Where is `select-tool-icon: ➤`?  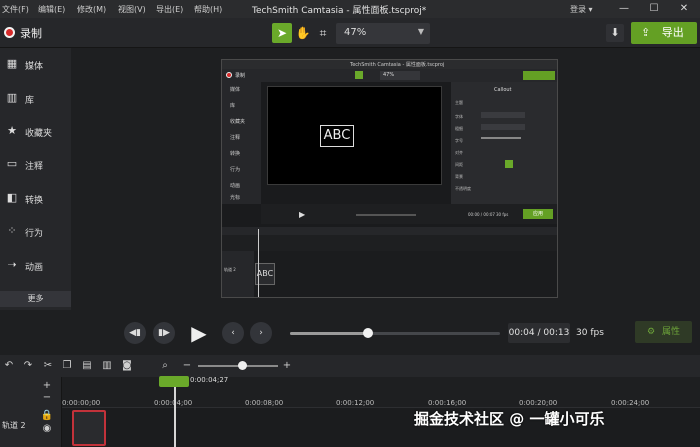
select-tool-icon: ➤ is located at coordinates (282, 33).